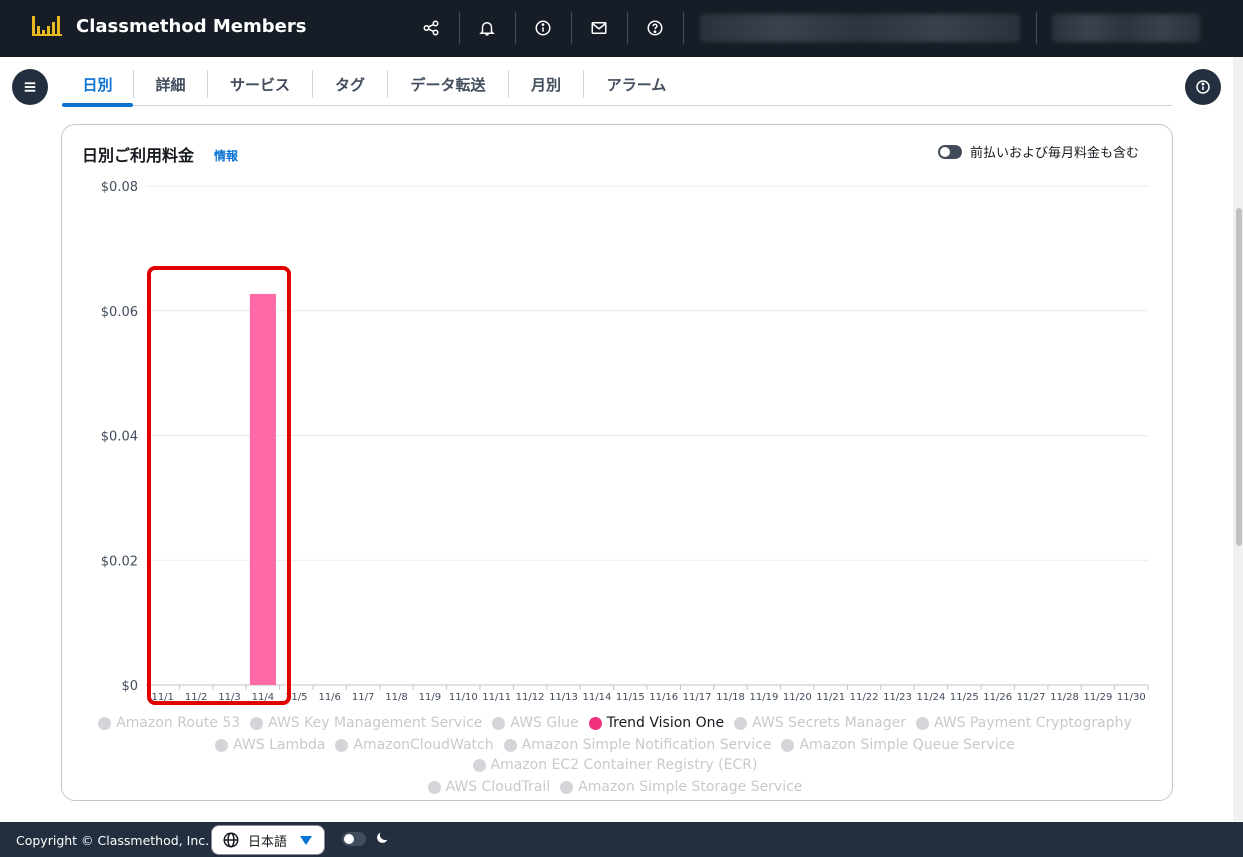 The image size is (1243, 857). I want to click on language-label: 日本語, so click(268, 842).